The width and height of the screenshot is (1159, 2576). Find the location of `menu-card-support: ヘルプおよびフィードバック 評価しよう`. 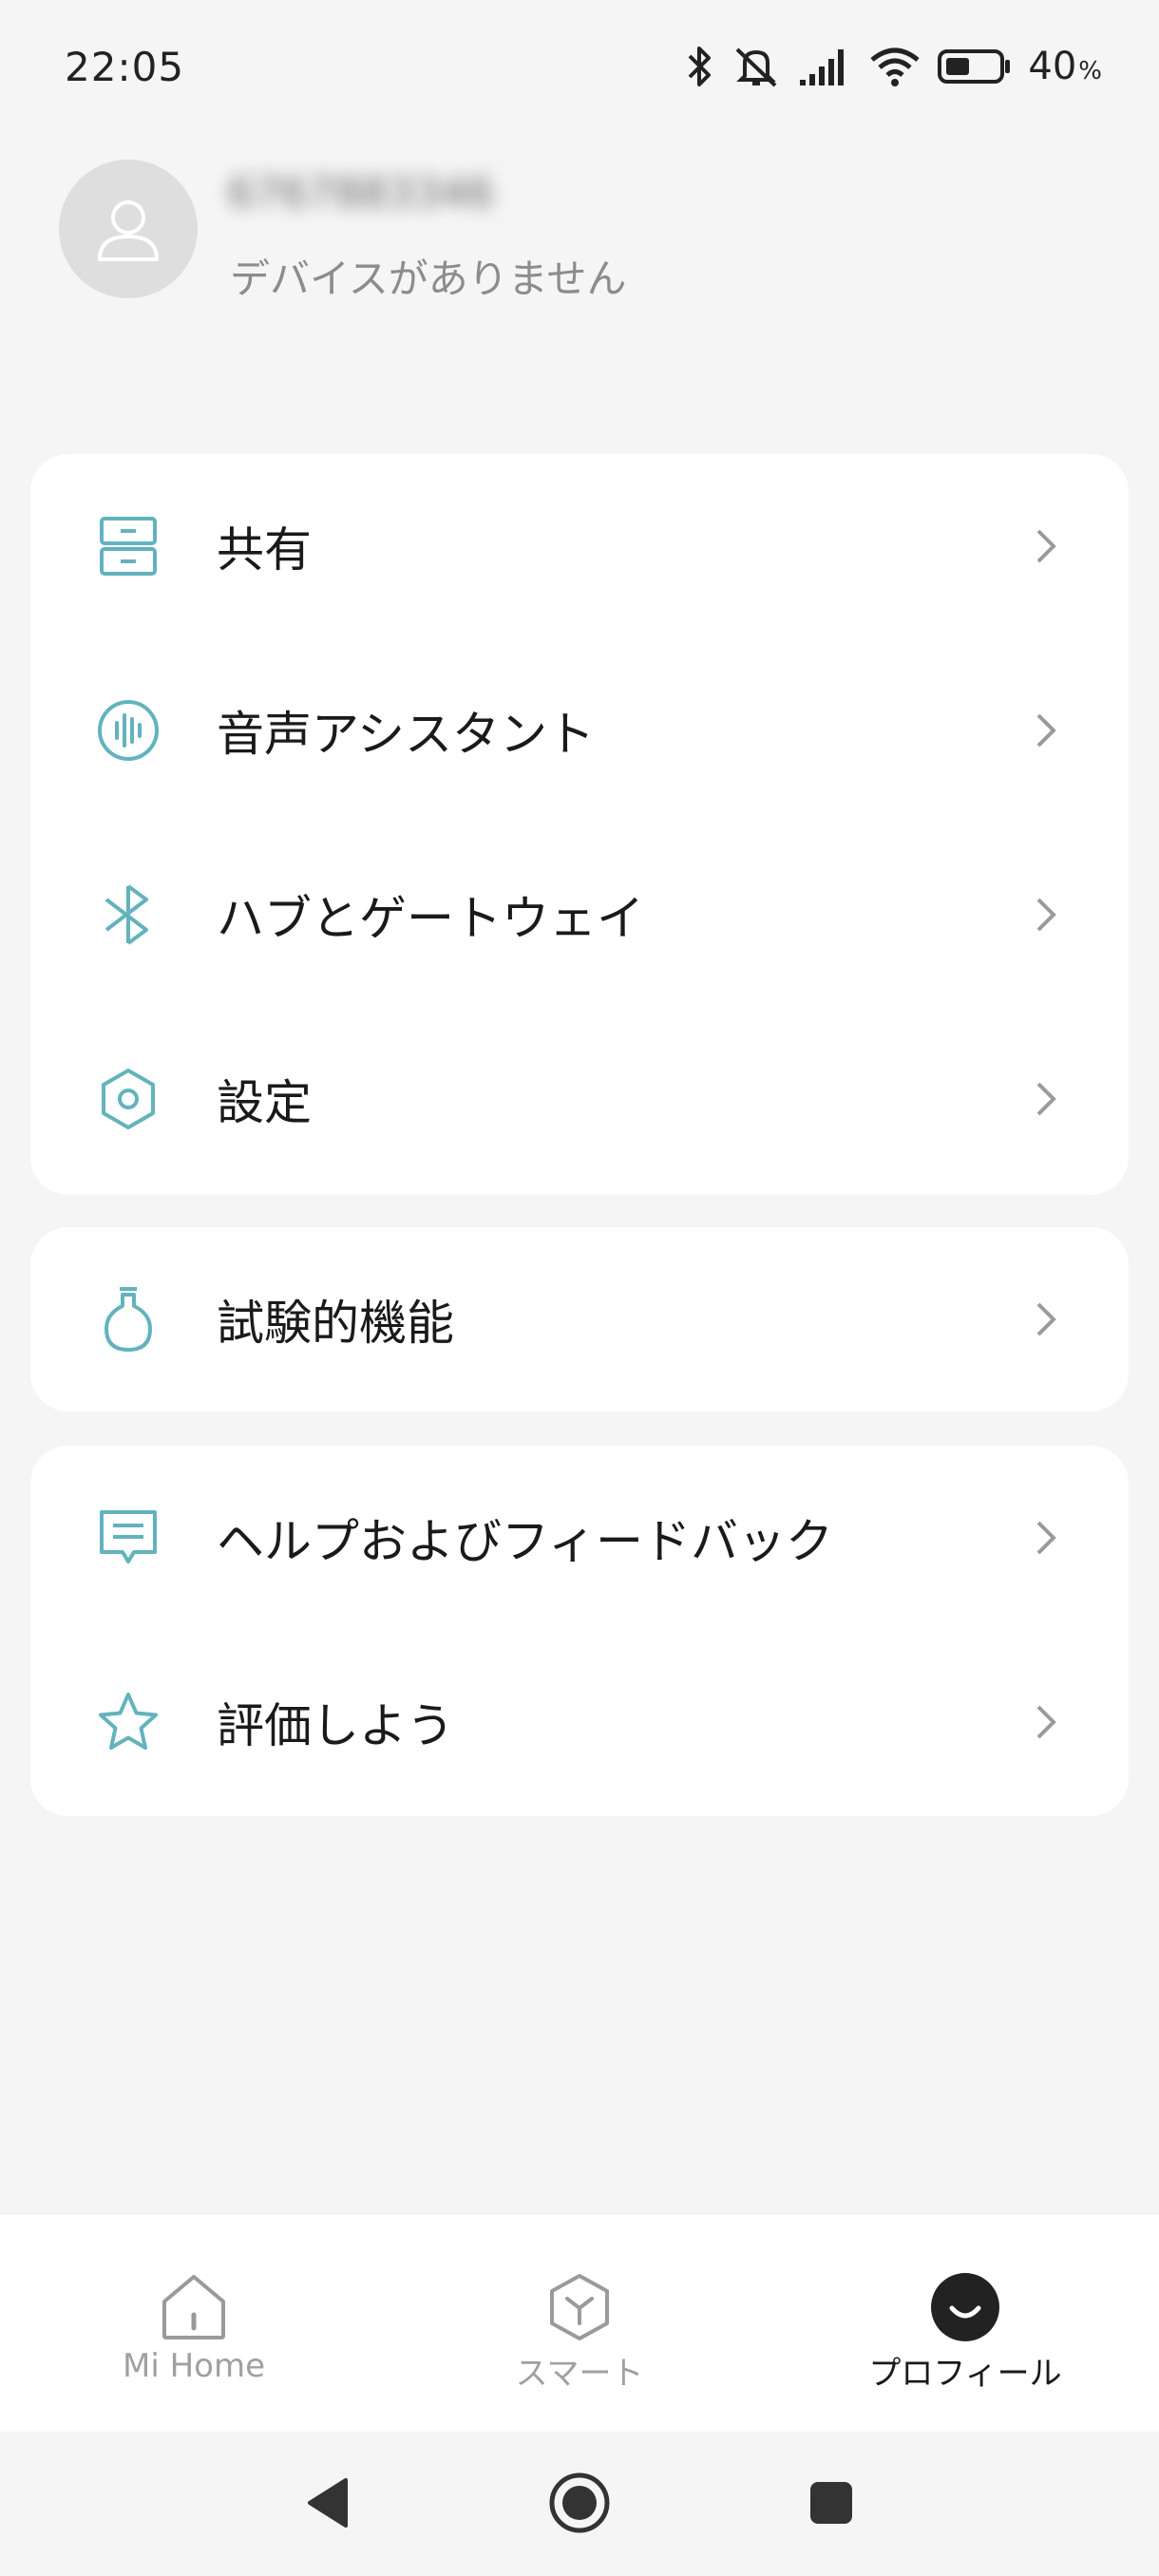

menu-card-support: ヘルプおよびフィードバック 評価しよう is located at coordinates (579, 1631).